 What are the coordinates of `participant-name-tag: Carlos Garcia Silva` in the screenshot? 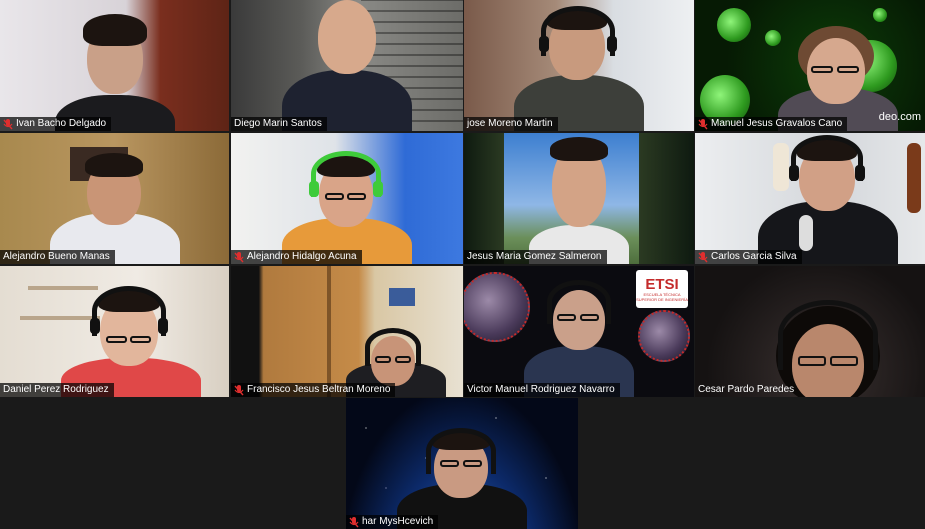 It's located at (748, 257).